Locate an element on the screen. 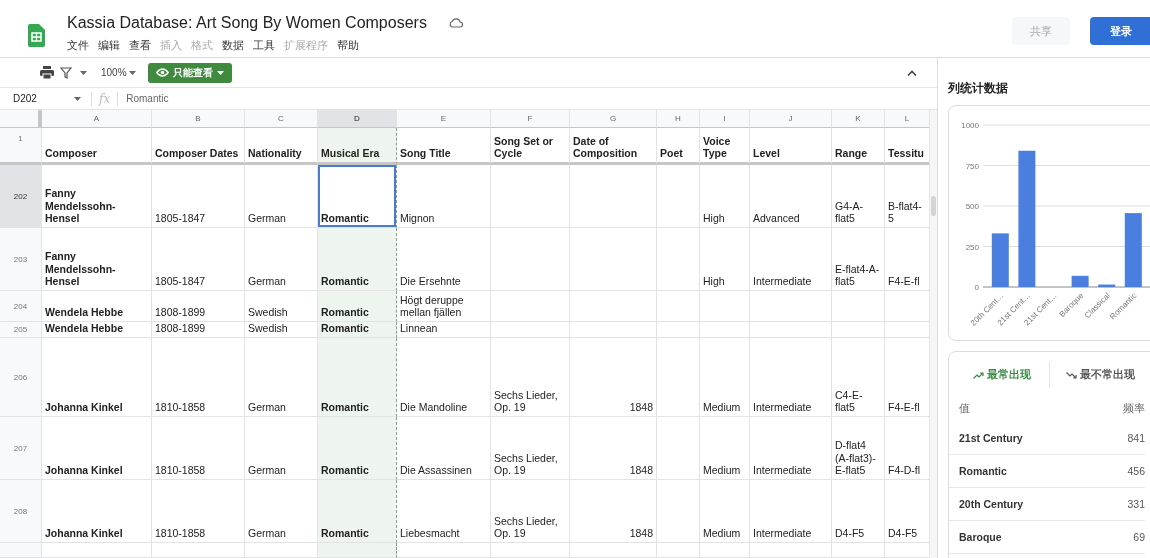 This screenshot has width=1150, height=558. formula-value: Romantic is located at coordinates (147, 98).